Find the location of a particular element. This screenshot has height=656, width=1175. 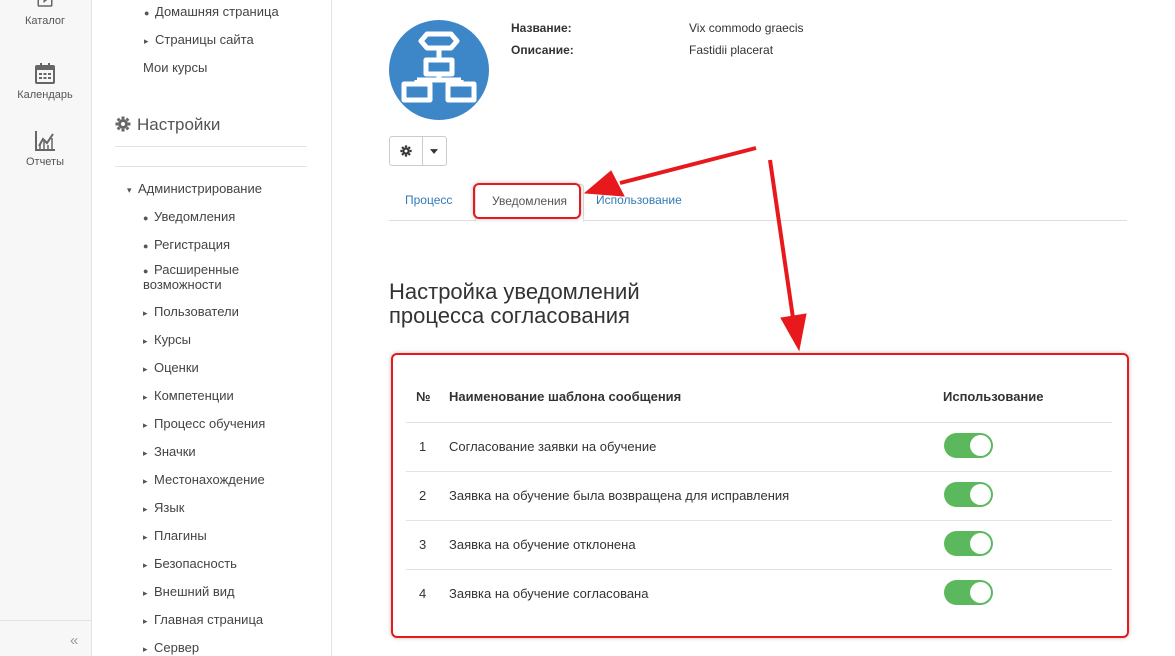

nav-item-grades: ▸ Оценки is located at coordinates (171, 367).